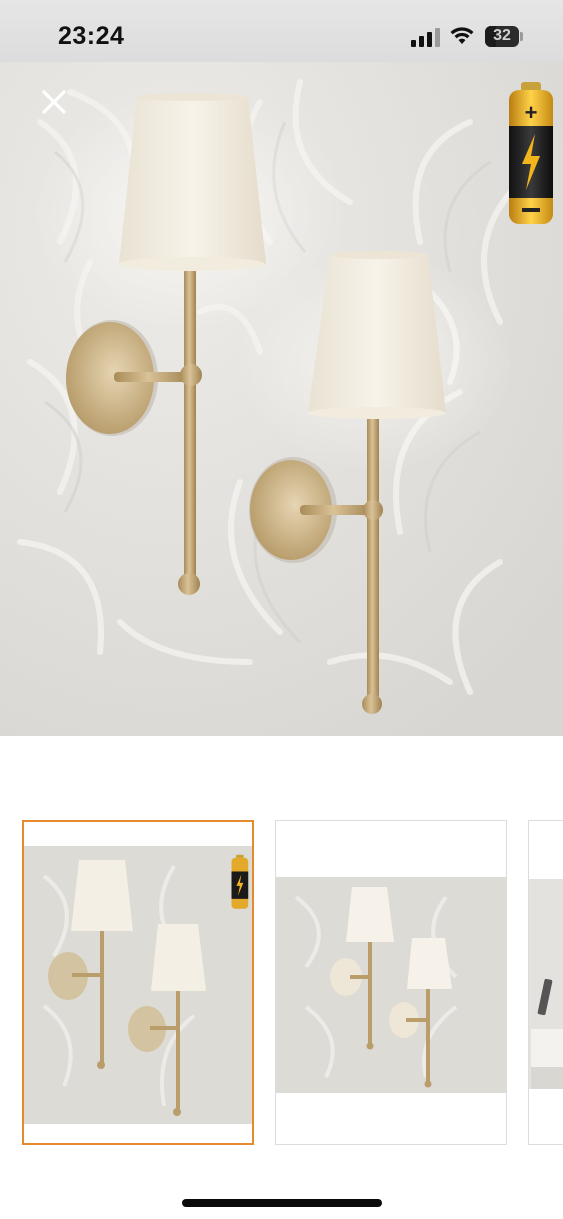 This screenshot has height=1219, width=563. I want to click on battery-percent: 32, so click(502, 35).